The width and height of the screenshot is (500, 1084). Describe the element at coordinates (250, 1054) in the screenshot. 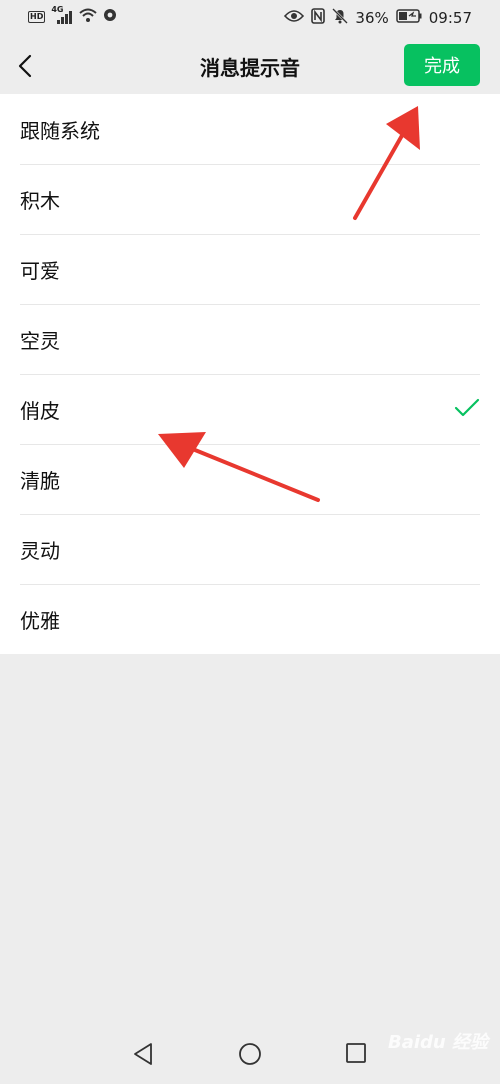

I see `home-circle-icon` at that location.